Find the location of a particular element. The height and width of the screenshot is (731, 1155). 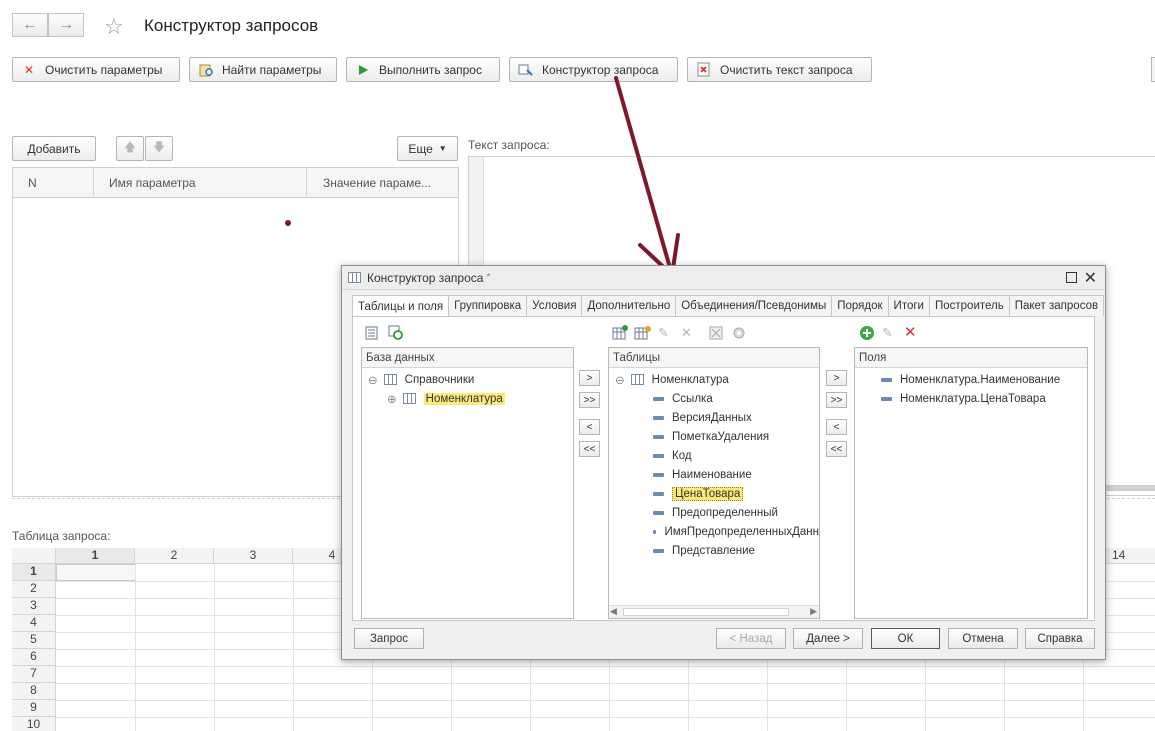

next-button: Далее > is located at coordinates (828, 638).